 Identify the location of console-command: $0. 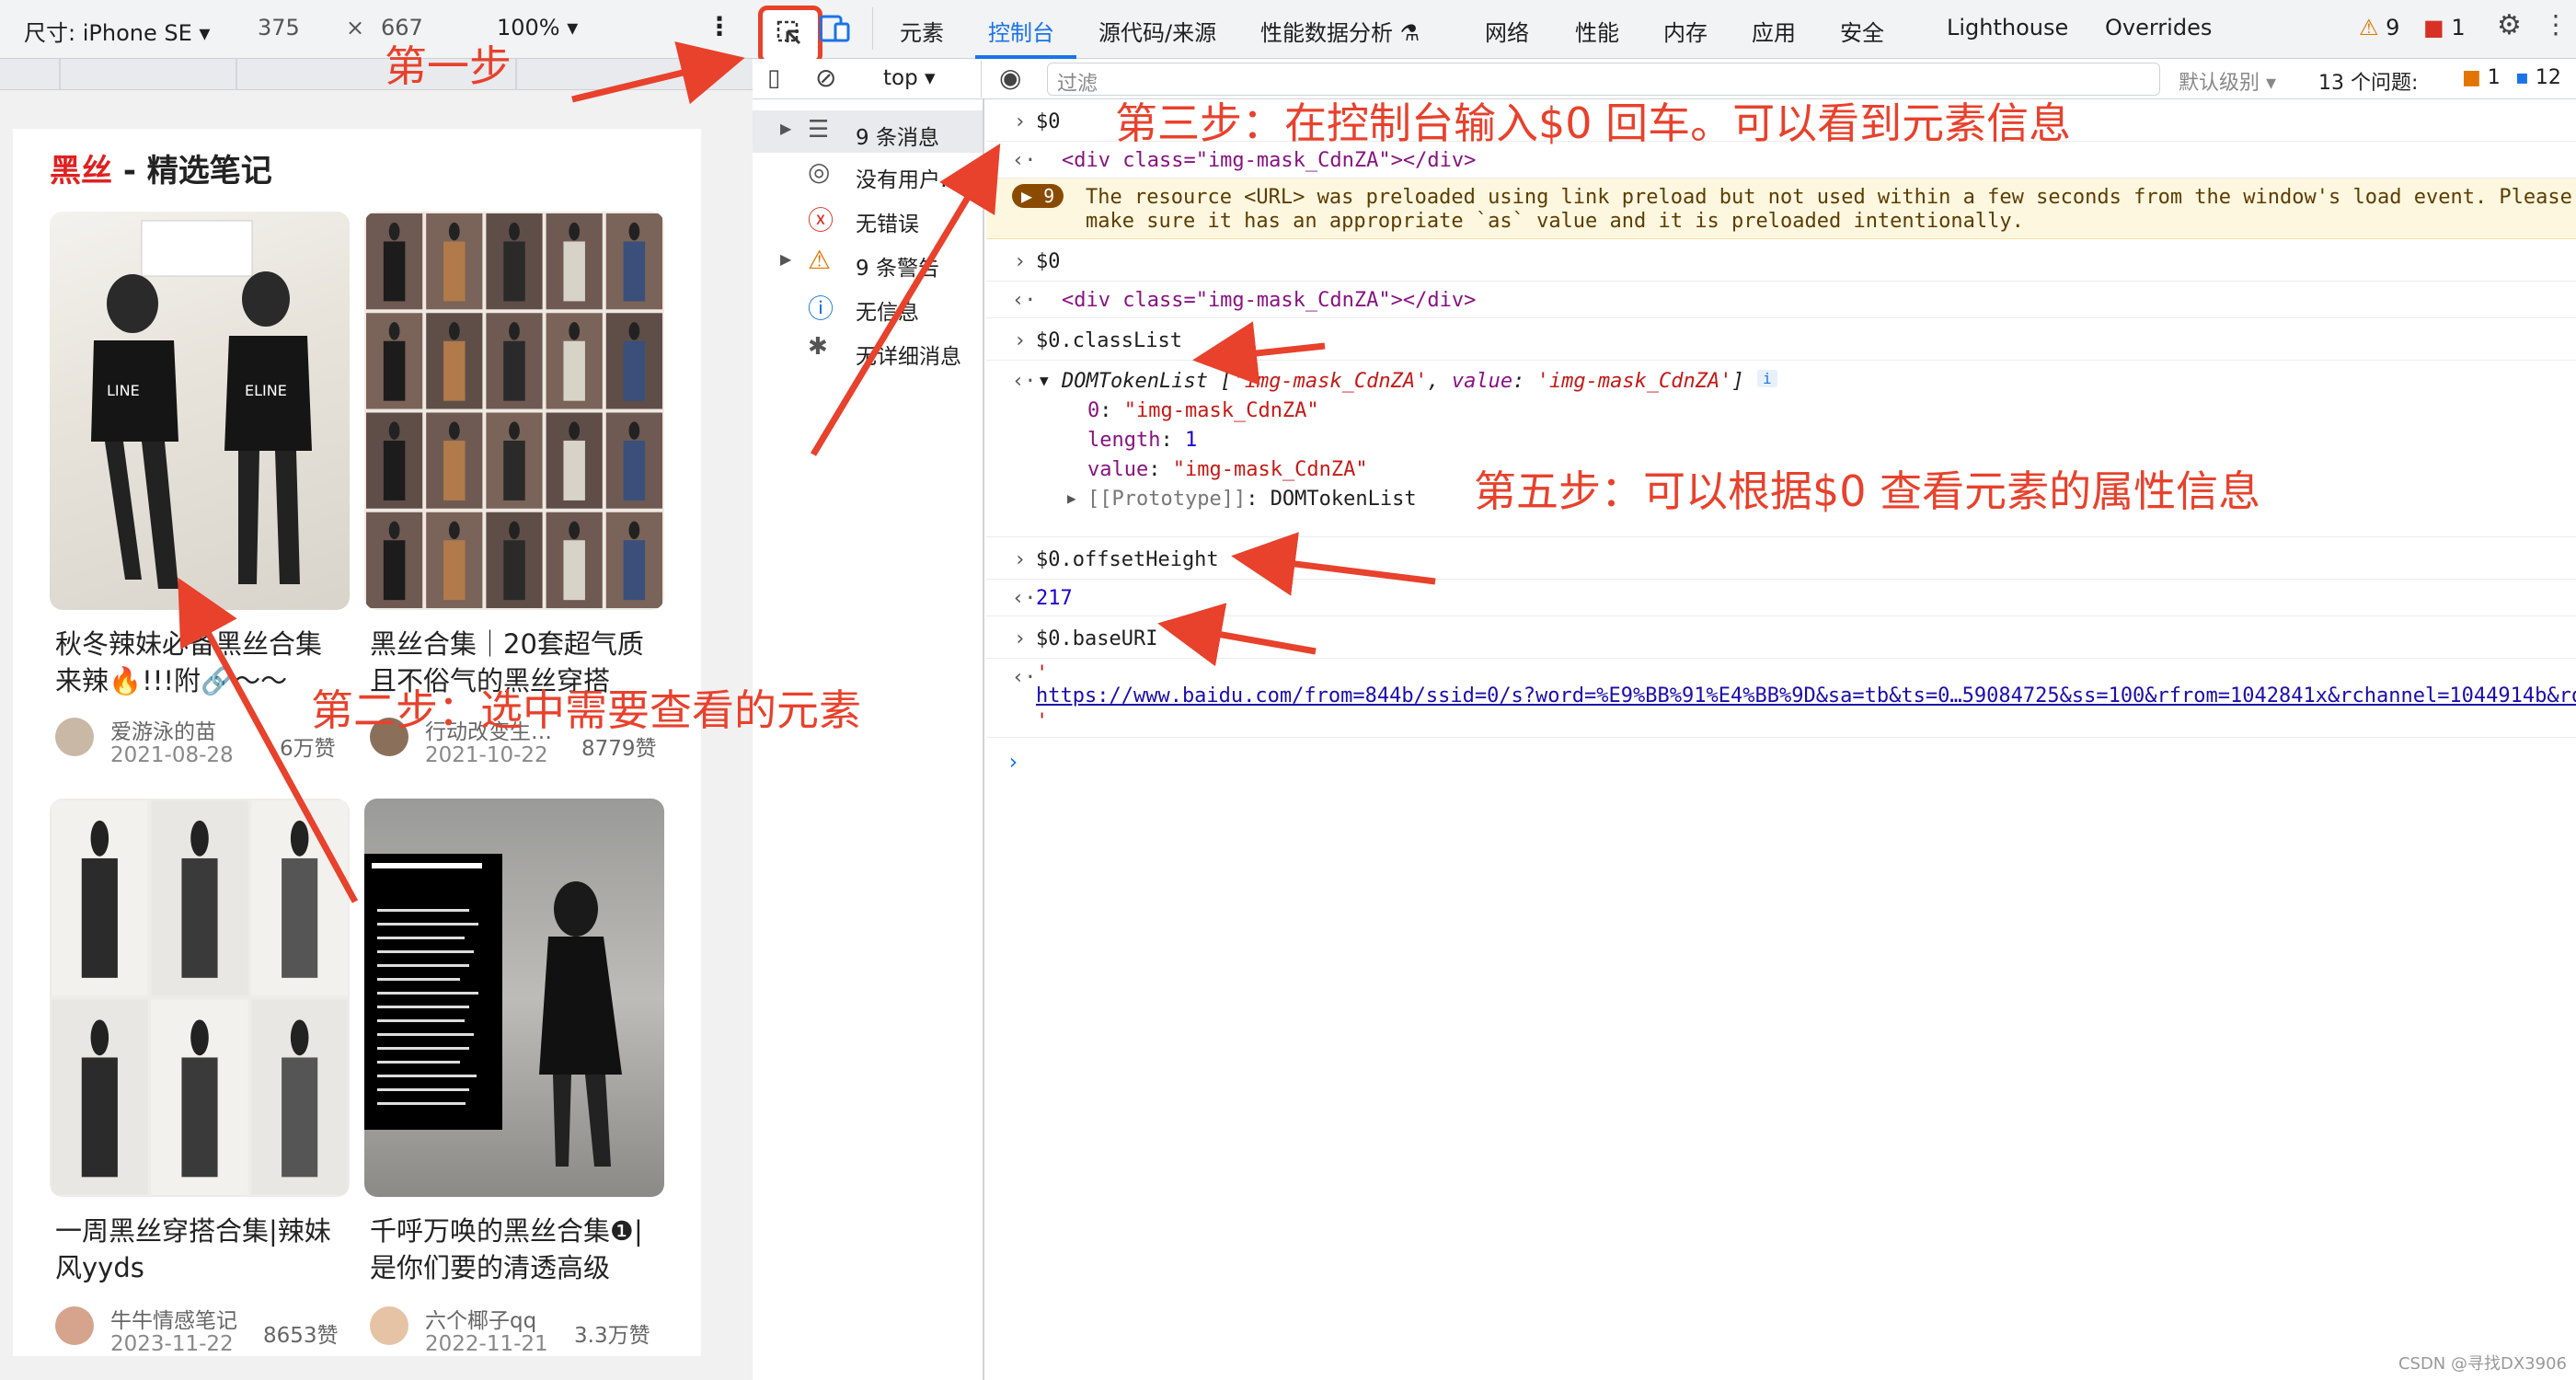
(1048, 121).